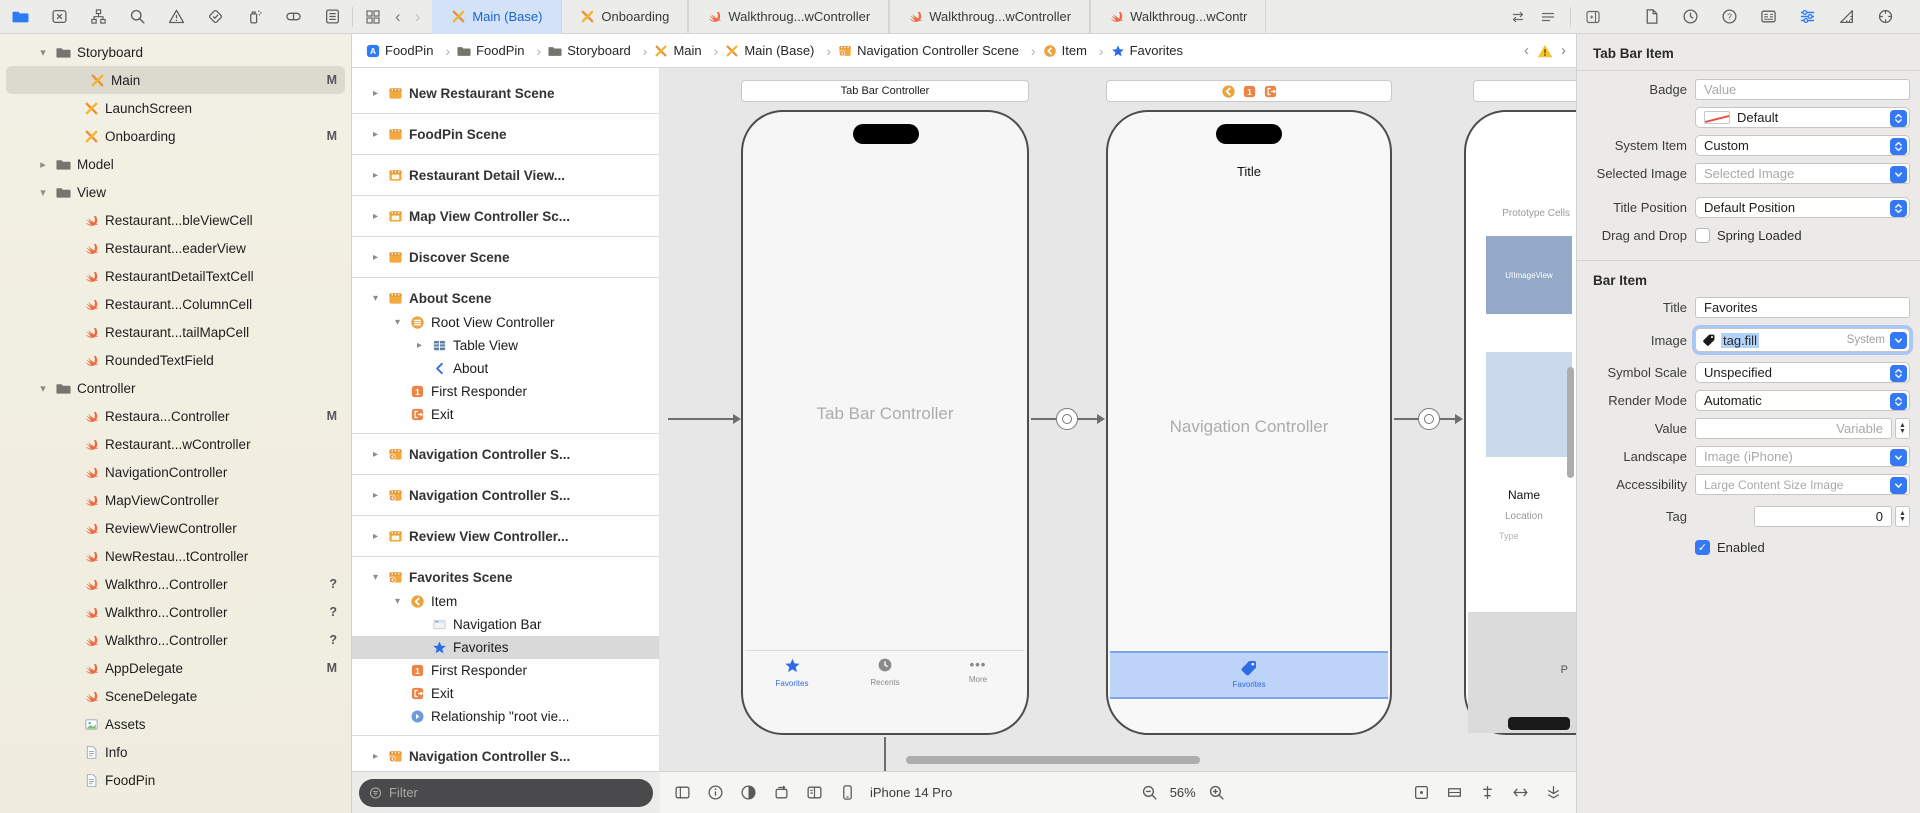 The image size is (1920, 813). I want to click on add-constraints-icon, so click(1520, 792).